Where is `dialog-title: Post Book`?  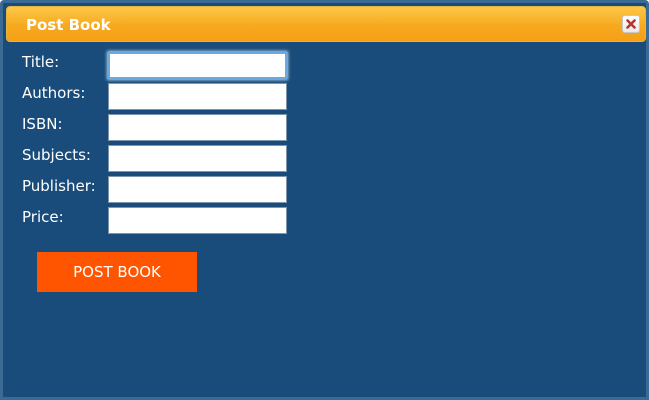 dialog-title: Post Book is located at coordinates (68, 25).